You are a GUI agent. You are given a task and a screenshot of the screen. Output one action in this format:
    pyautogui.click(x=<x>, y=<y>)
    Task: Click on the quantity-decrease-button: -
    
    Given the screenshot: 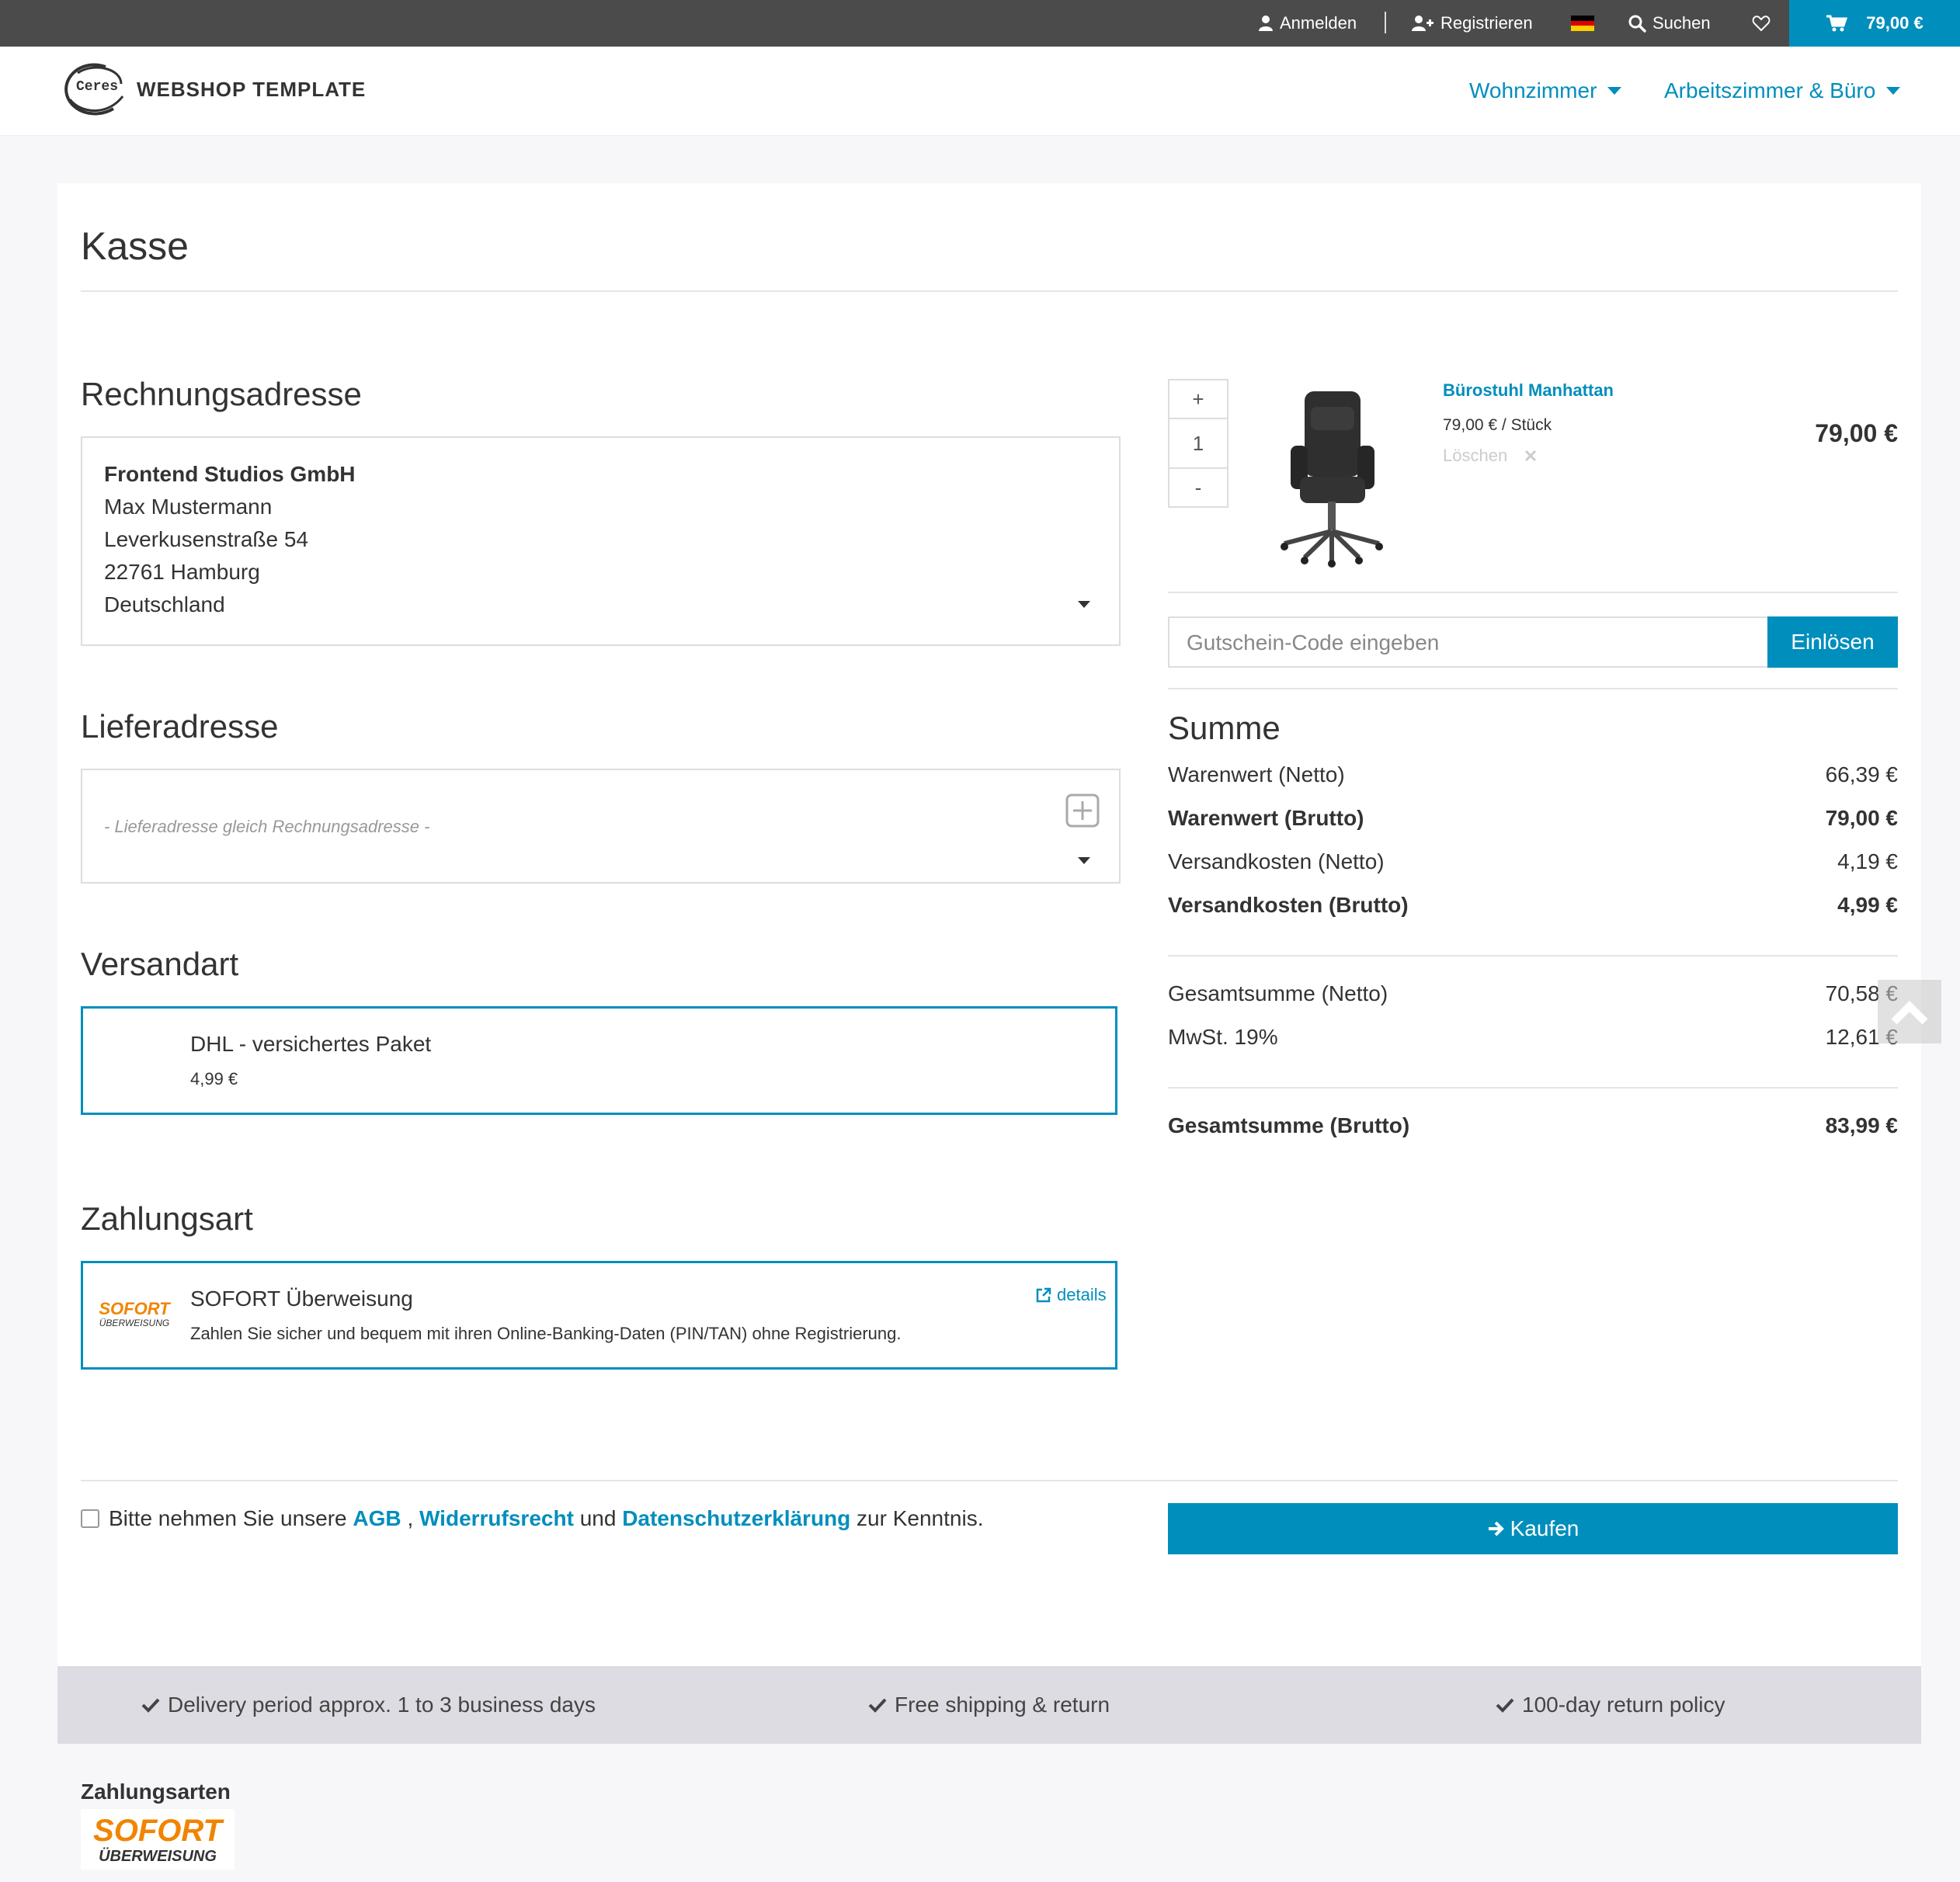 What is the action you would take?
    pyautogui.click(x=1198, y=487)
    